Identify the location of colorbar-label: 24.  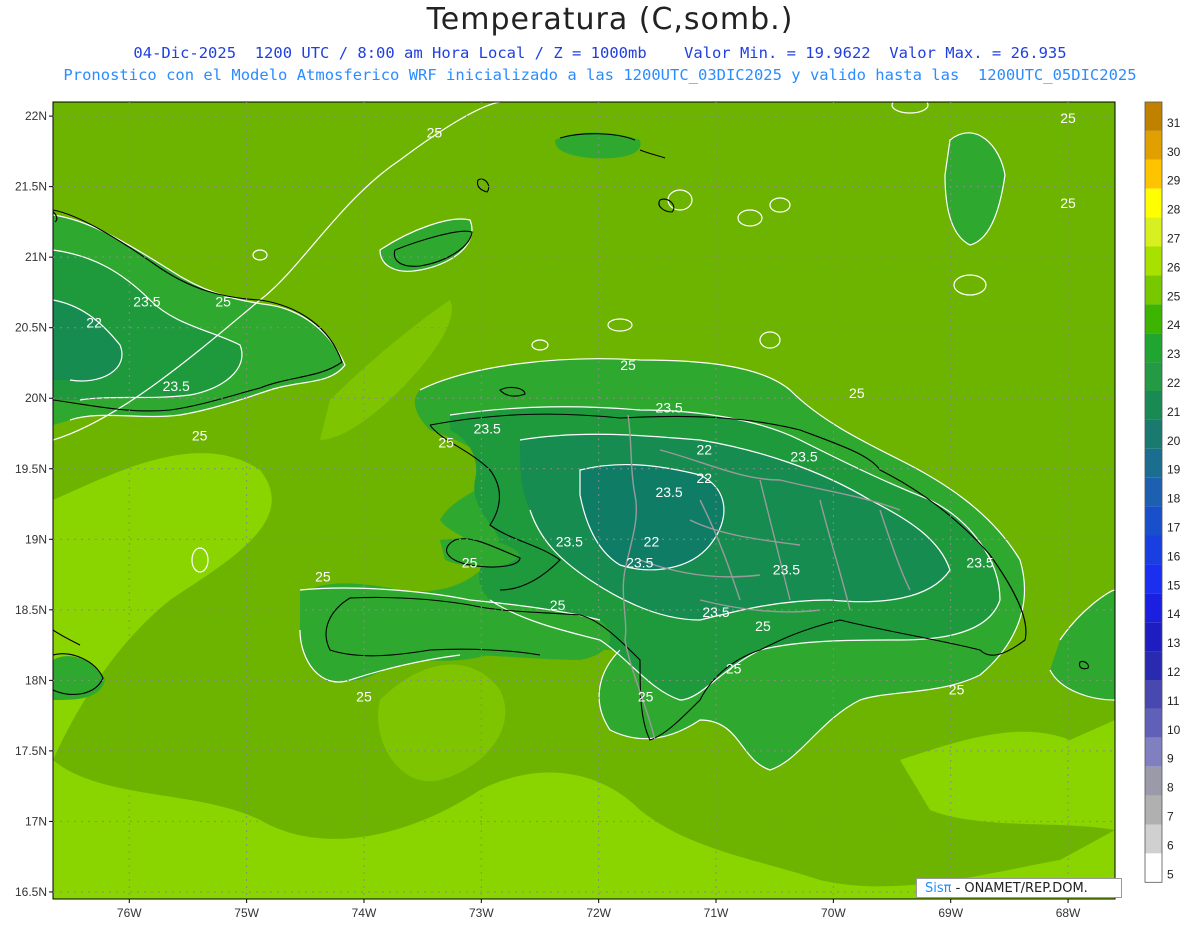
(1174, 325).